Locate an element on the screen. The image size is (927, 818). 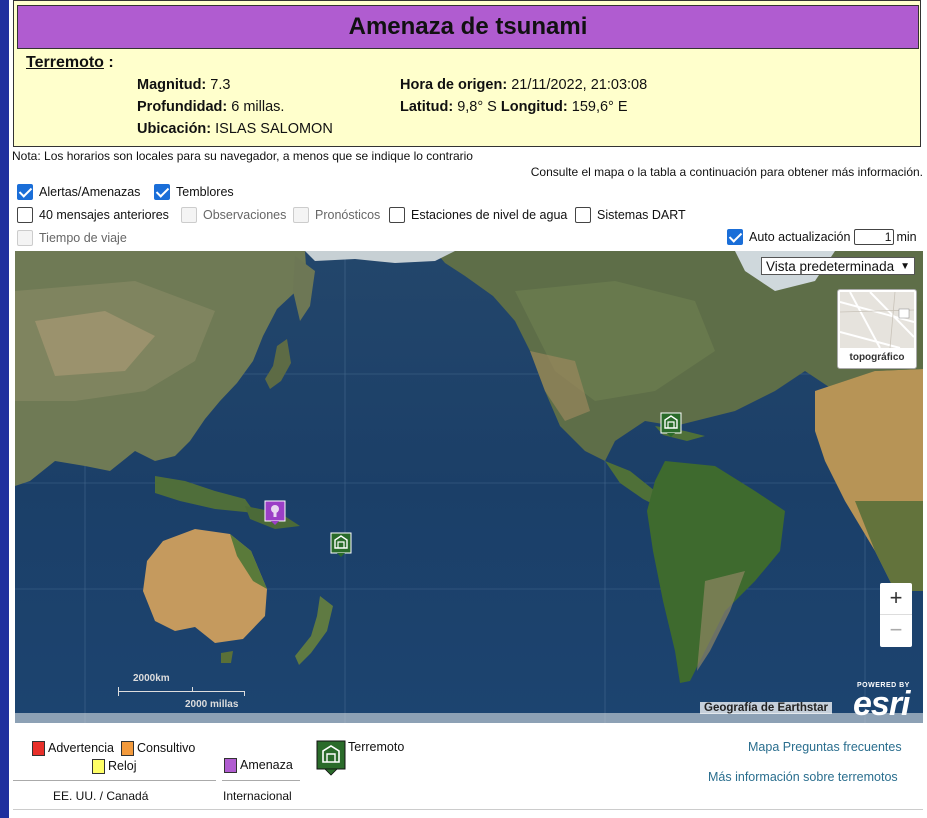
legend-earthquake is located at coordinates (331, 758).